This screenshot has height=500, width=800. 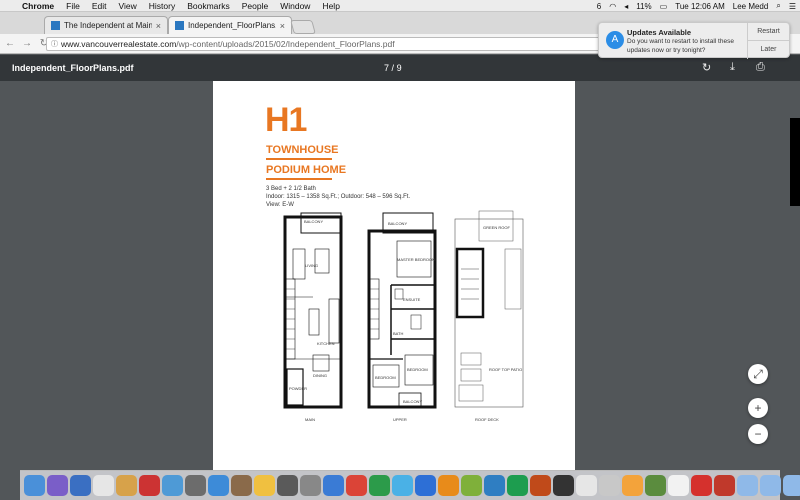 I want to click on title-rule, so click(x=299, y=159).